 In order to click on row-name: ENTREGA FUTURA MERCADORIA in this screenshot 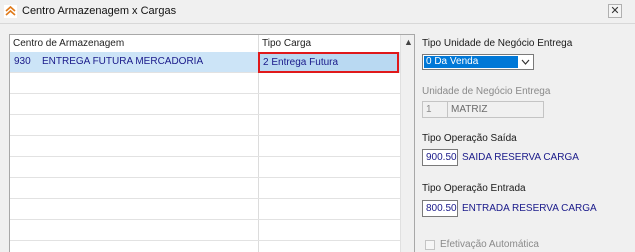, I will do `click(123, 61)`.